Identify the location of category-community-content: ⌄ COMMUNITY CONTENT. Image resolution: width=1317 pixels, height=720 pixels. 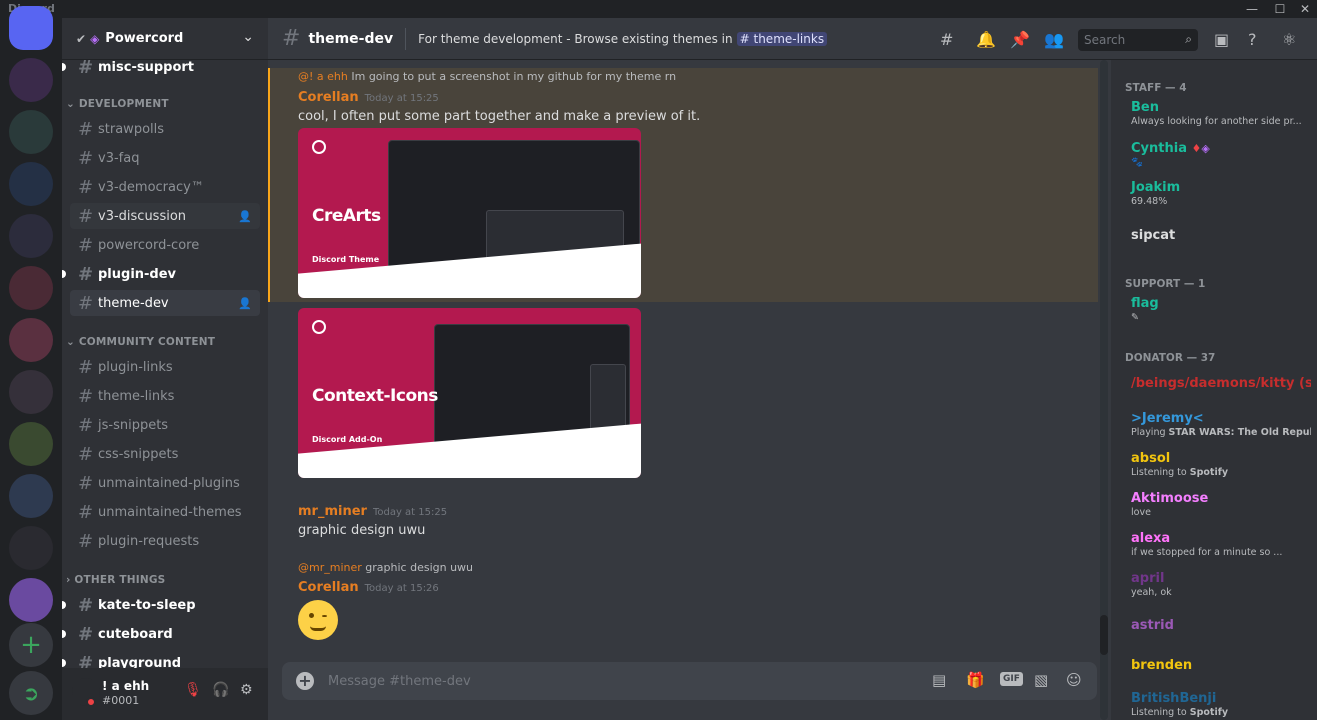
(140, 342).